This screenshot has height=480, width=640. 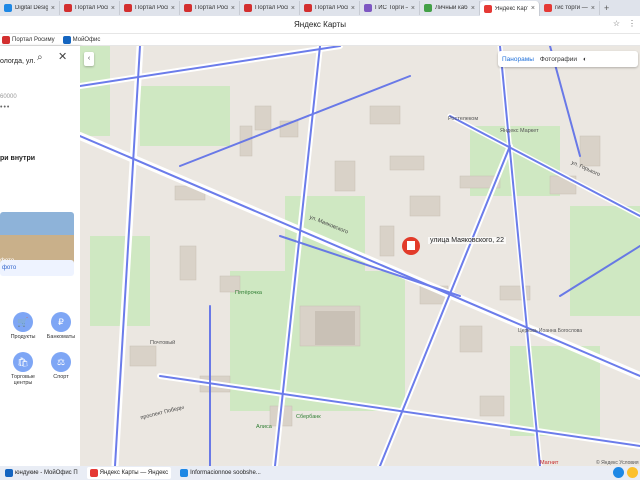 I want to click on taskbar-item: Яндекс Карты — Яндекс, so click(x=129, y=473).